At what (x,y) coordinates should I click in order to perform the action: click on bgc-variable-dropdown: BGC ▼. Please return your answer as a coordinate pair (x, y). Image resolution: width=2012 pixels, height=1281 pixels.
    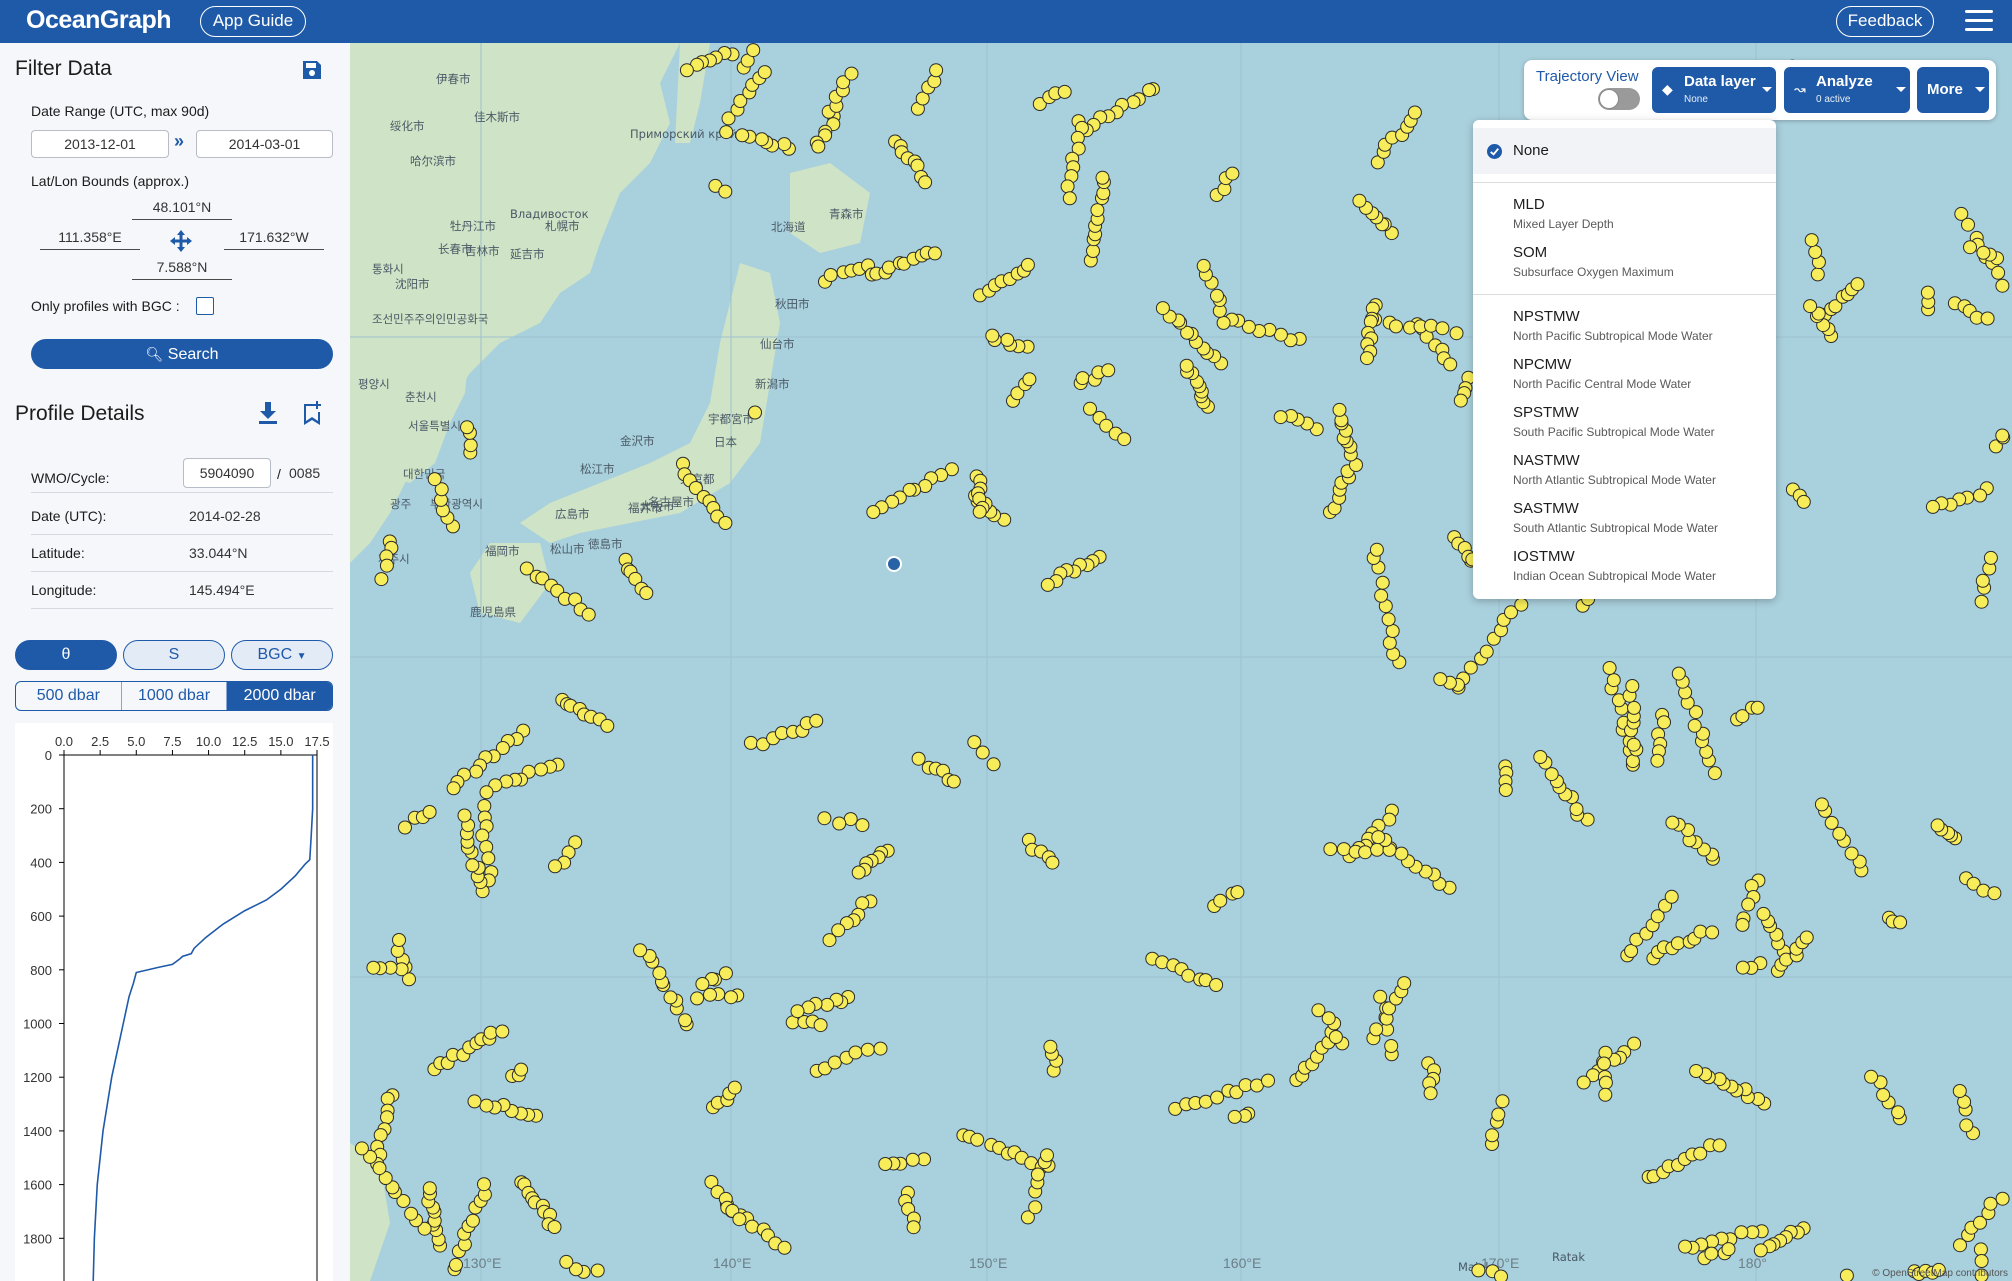
    Looking at the image, I should click on (282, 655).